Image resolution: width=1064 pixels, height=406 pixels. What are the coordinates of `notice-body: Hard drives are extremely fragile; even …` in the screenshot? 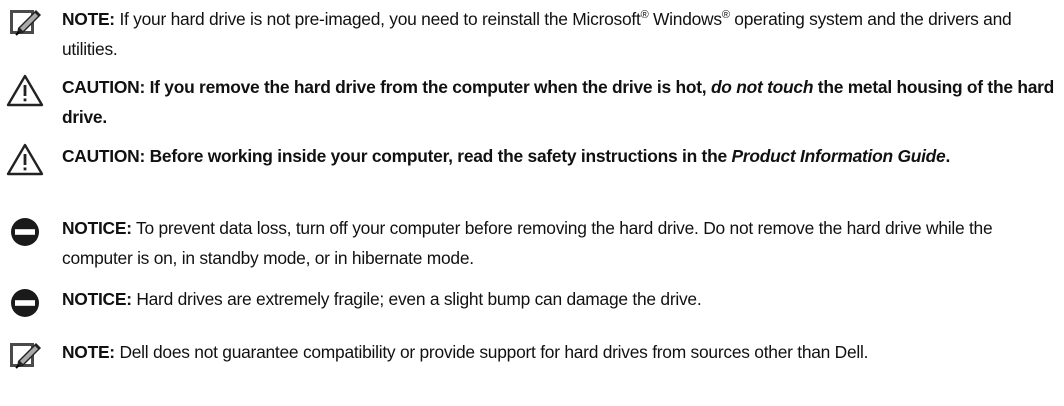 It's located at (416, 299).